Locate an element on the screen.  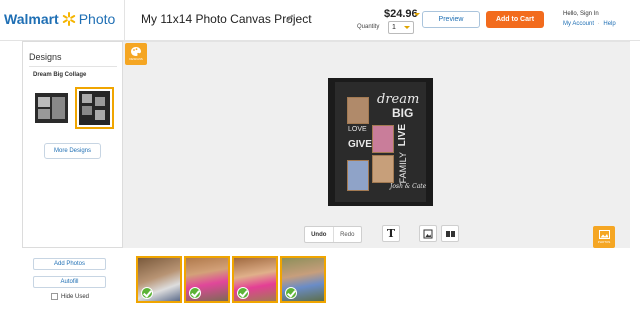
text-tool-icon: T is located at coordinates (391, 233).